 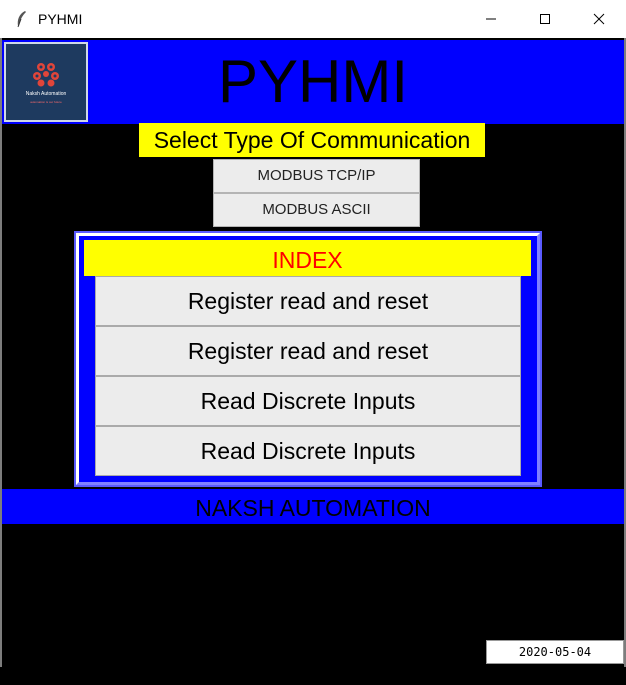 I want to click on minimize-icon, so click(x=491, y=19).